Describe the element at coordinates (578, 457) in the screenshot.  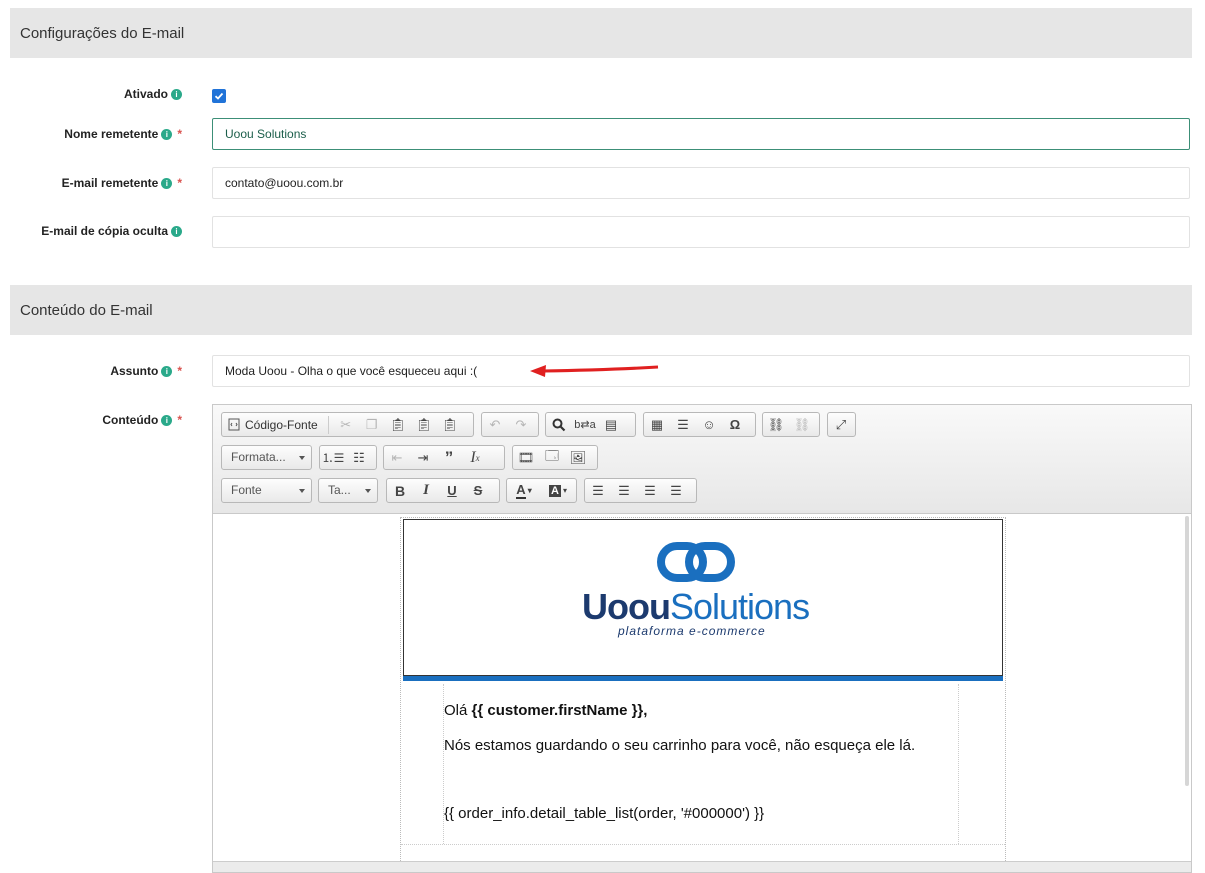
I see `image-icon: 🖼︎` at that location.